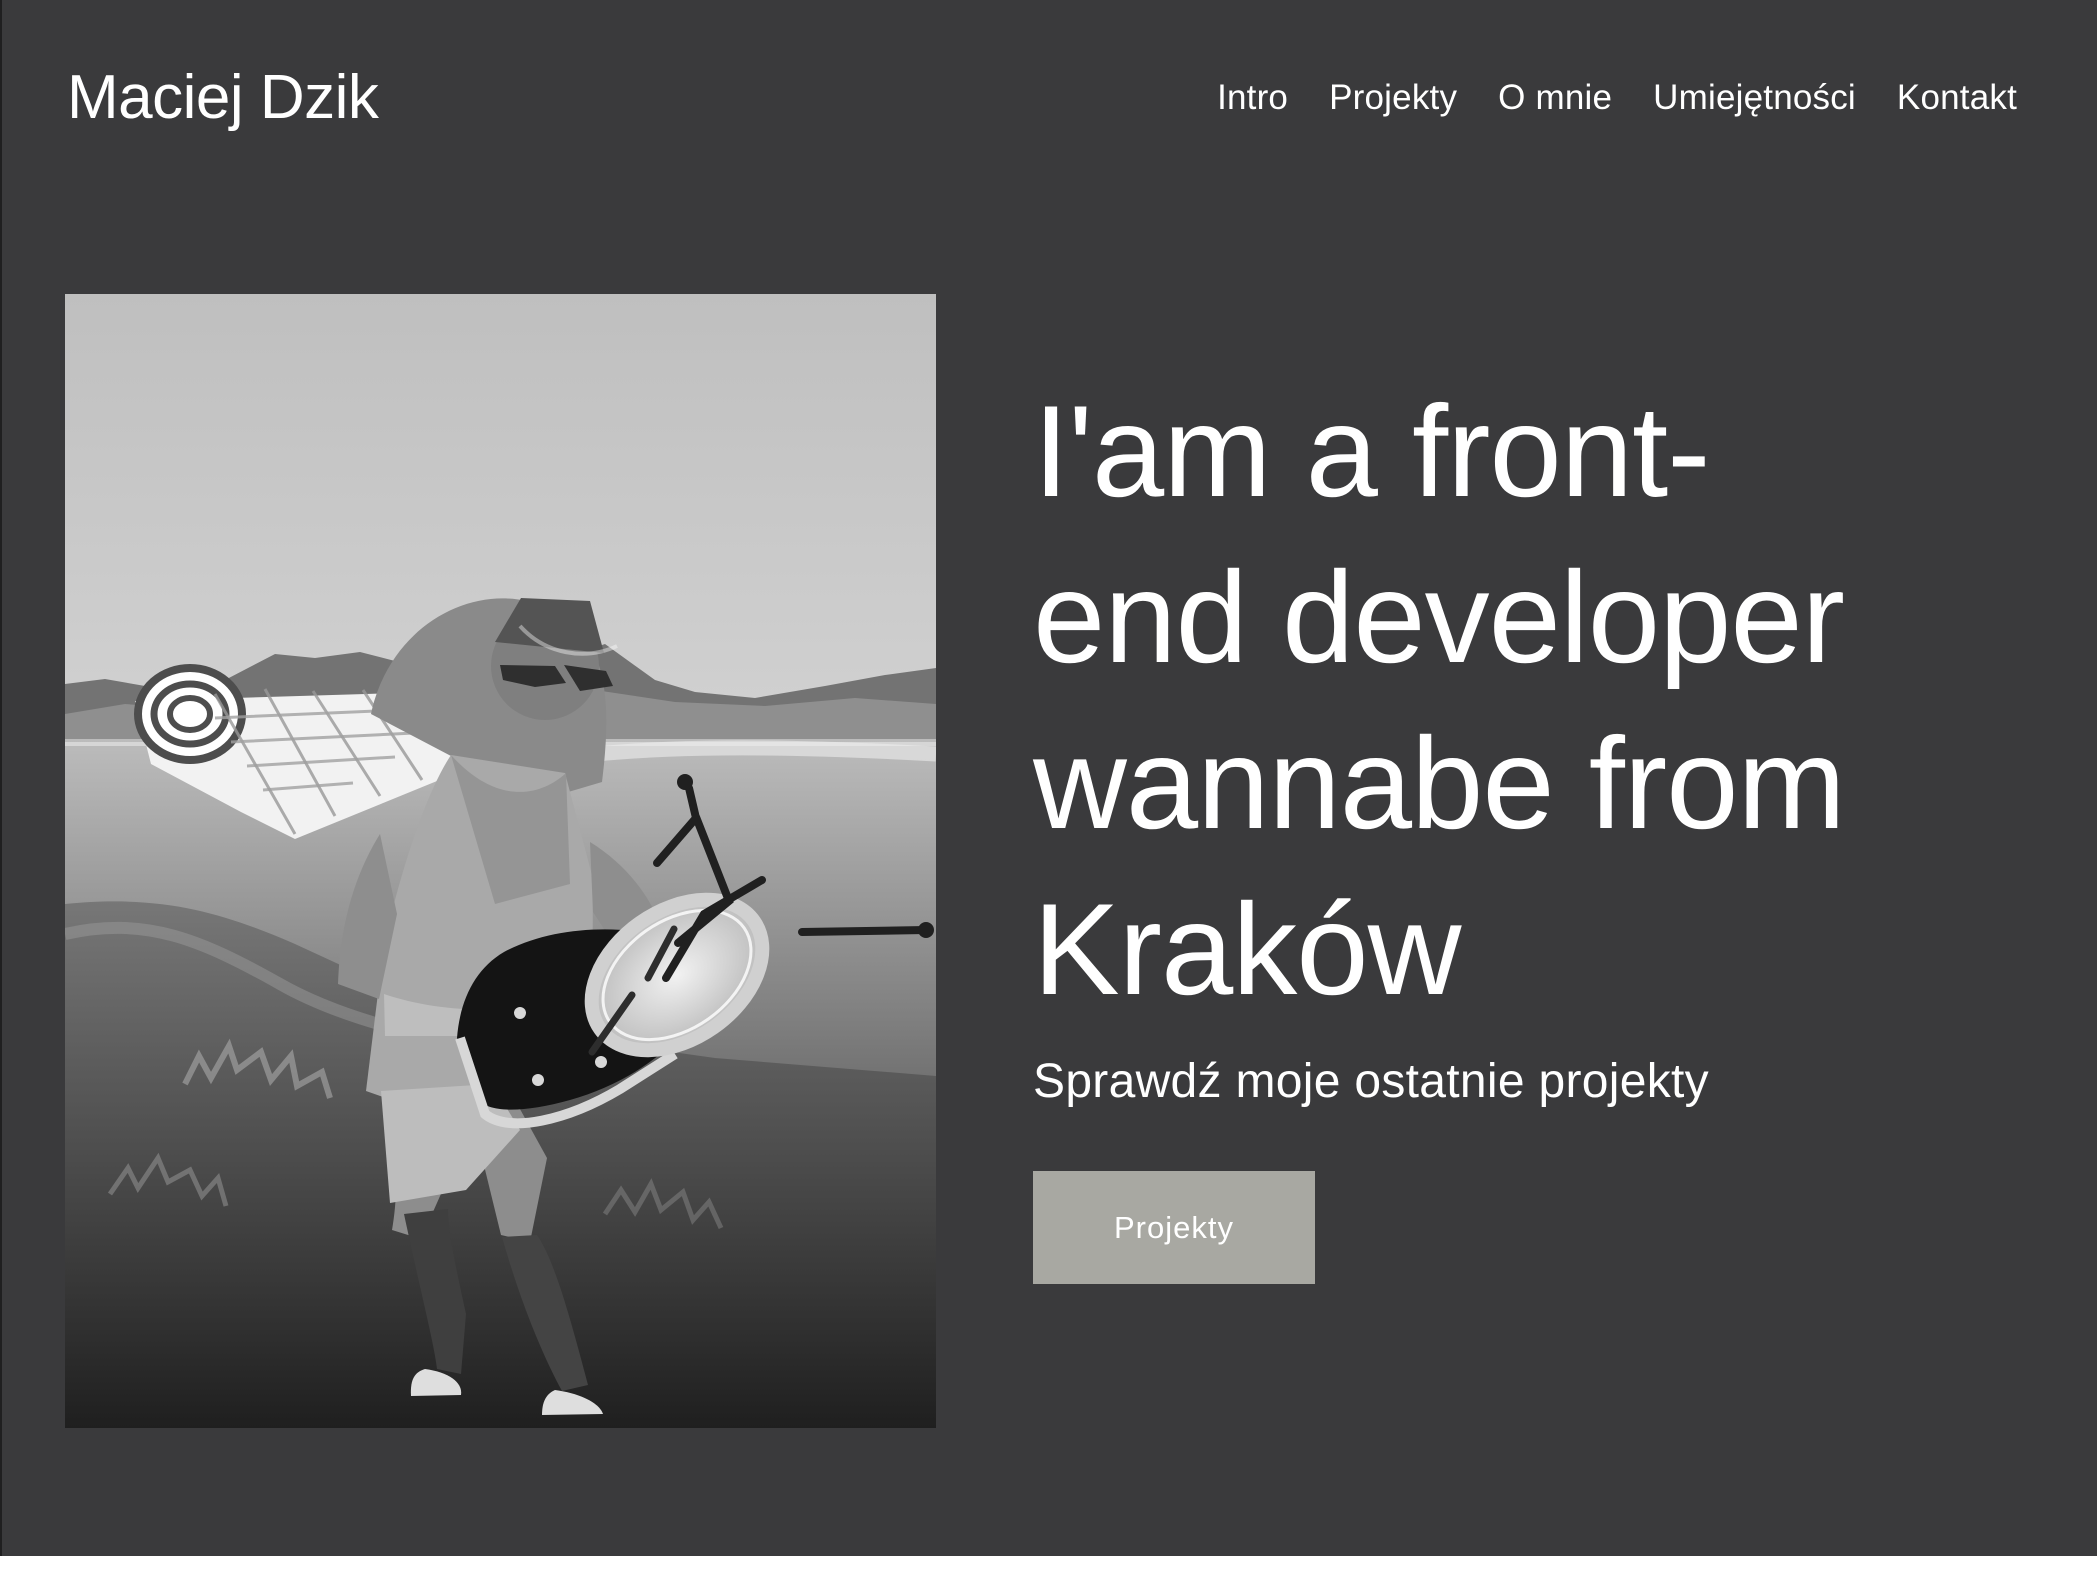 The image size is (2097, 1573). I want to click on nav-item-intro: Intro, so click(1252, 98).